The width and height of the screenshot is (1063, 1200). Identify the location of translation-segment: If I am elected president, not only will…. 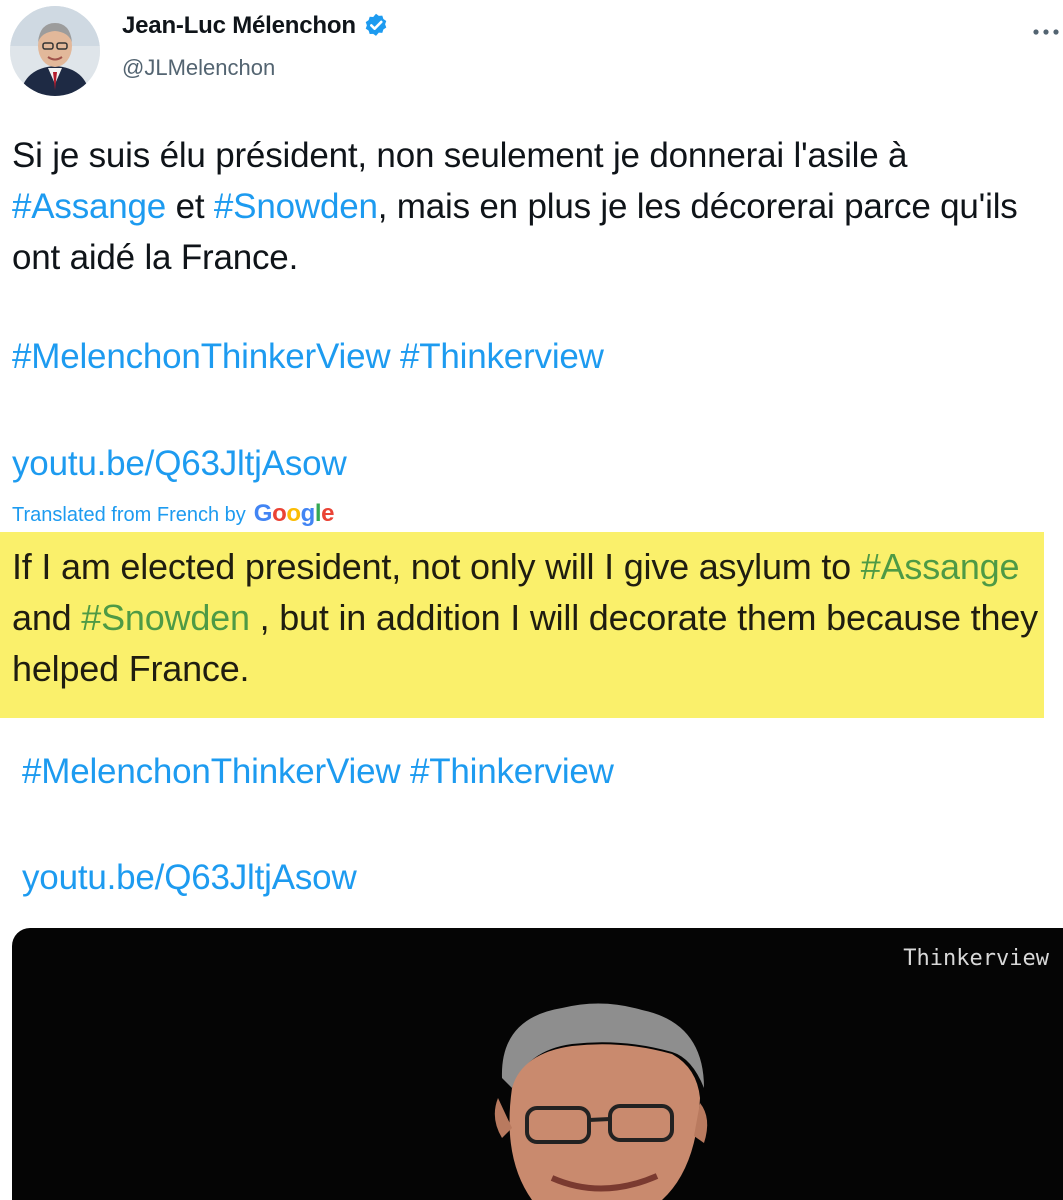
(436, 566).